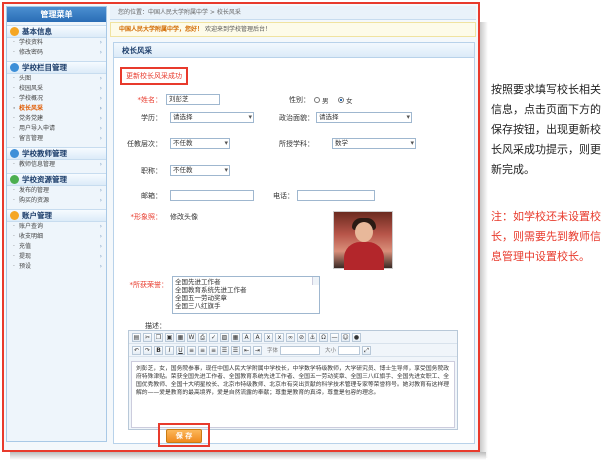 The width and height of the screenshot is (615, 464). I want to click on bg-color-icon: A, so click(257, 337).